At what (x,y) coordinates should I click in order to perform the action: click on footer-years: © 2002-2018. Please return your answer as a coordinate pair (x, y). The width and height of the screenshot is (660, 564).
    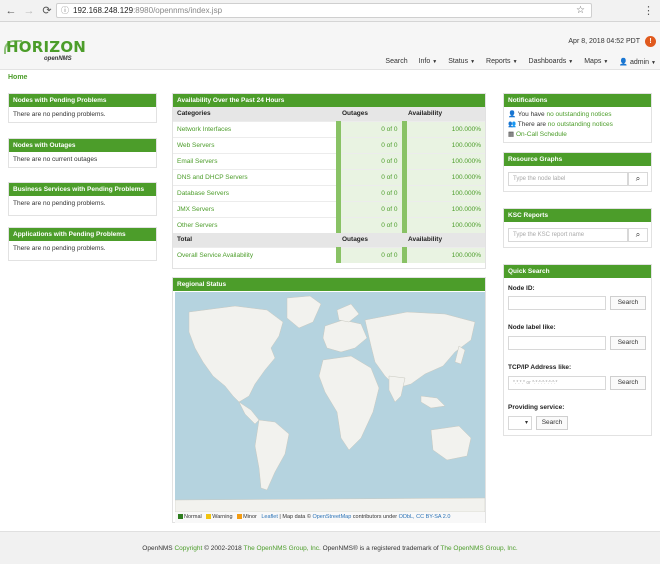
    Looking at the image, I should click on (223, 548).